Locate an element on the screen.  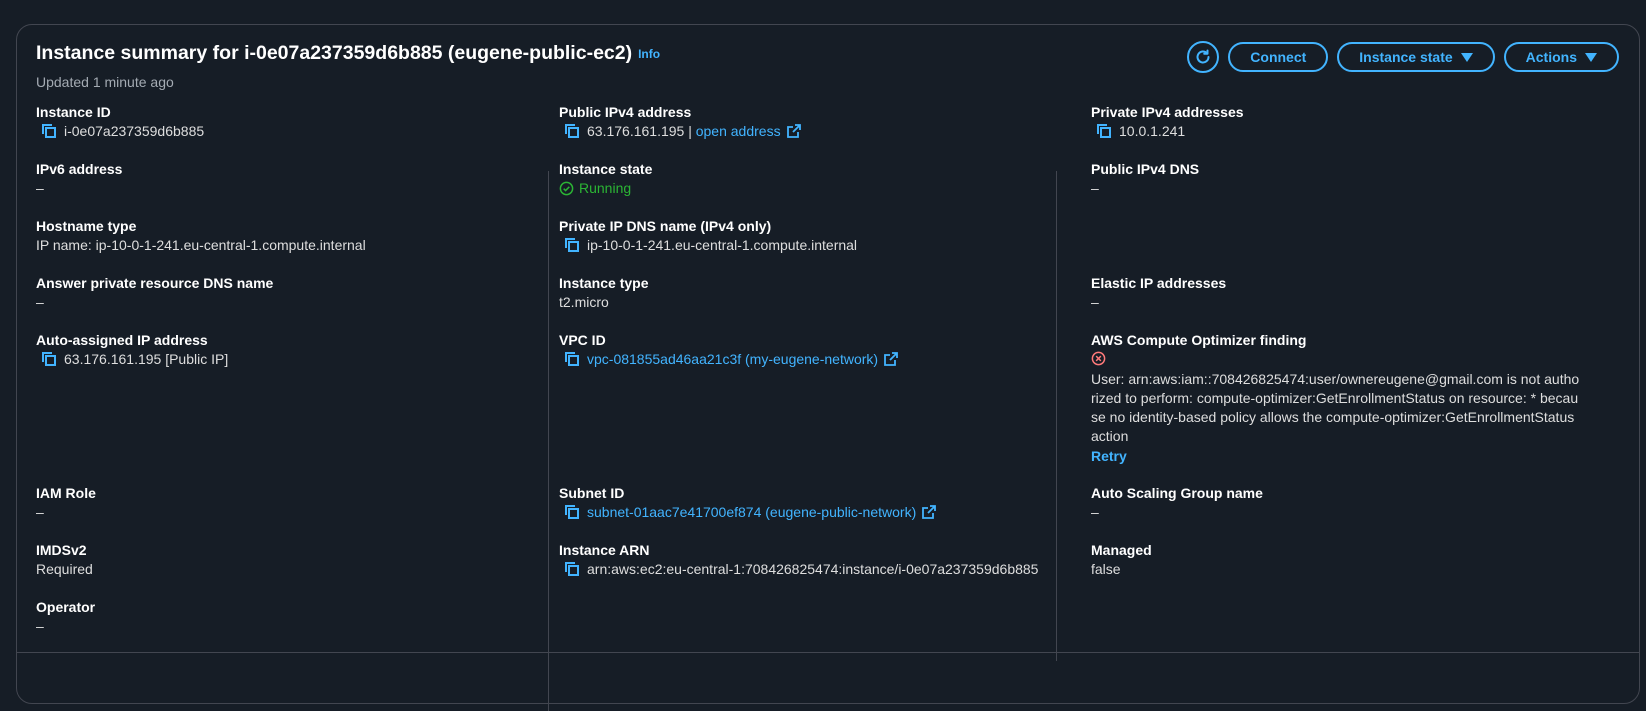
public-dns-value: – is located at coordinates (1095, 188).